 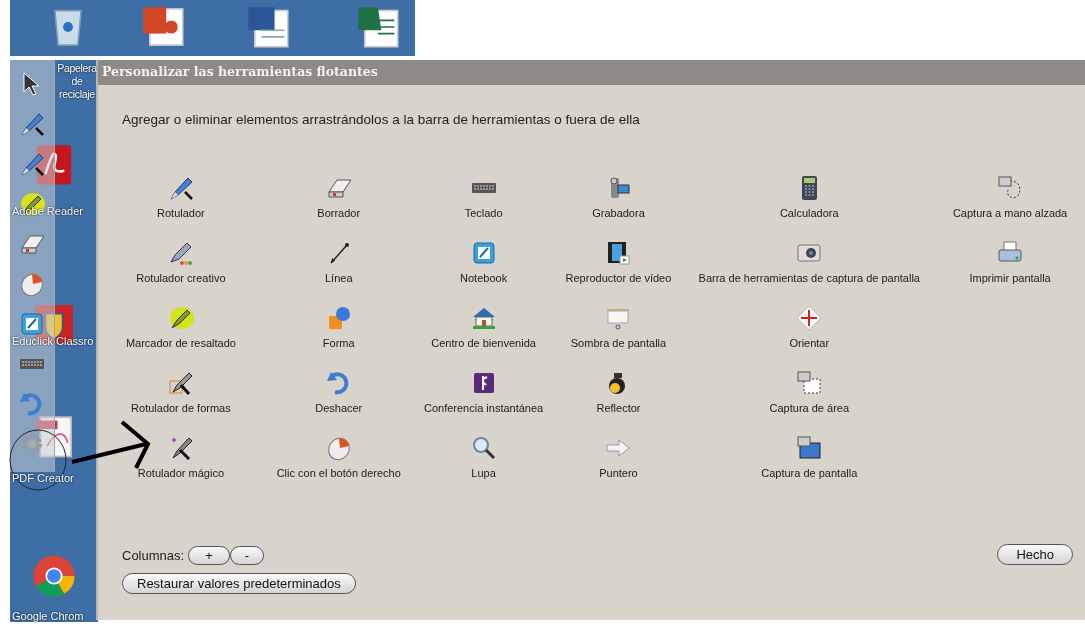 What do you see at coordinates (809, 318) in the screenshot?
I see `crosshair-icon` at bounding box center [809, 318].